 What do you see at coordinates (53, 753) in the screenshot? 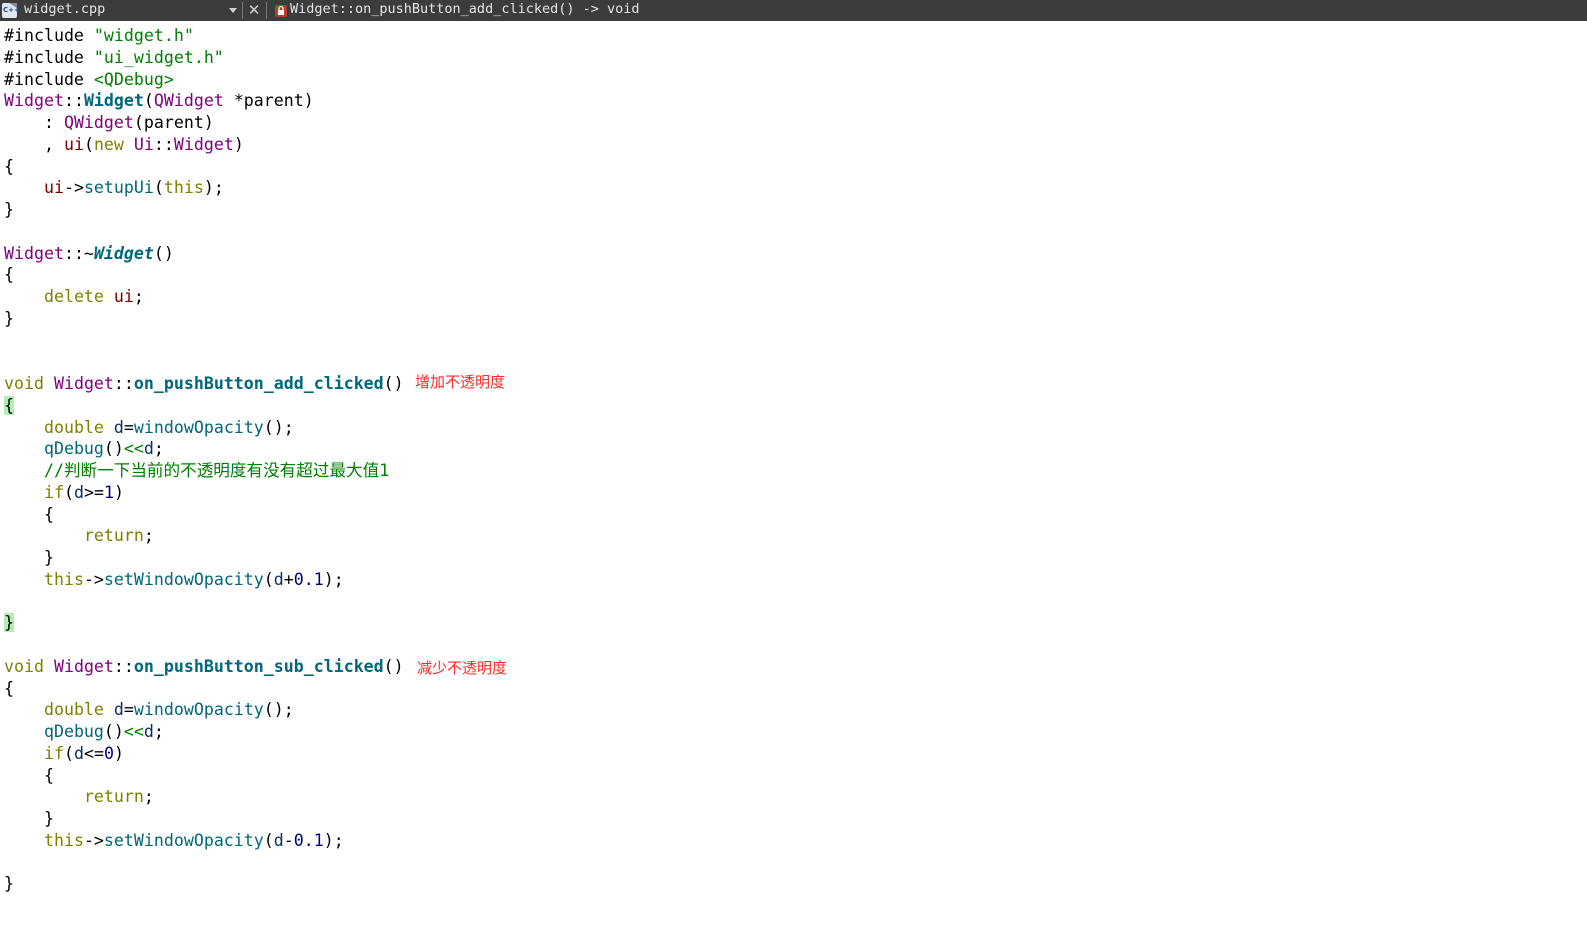
I see `code-token: if` at bounding box center [53, 753].